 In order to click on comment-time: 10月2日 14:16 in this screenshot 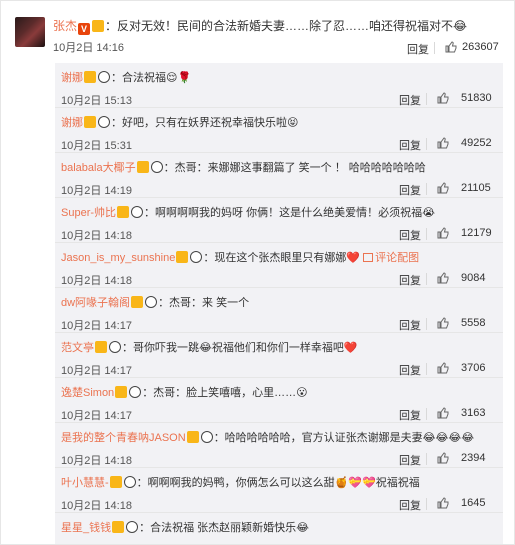, I will do `click(88, 48)`.